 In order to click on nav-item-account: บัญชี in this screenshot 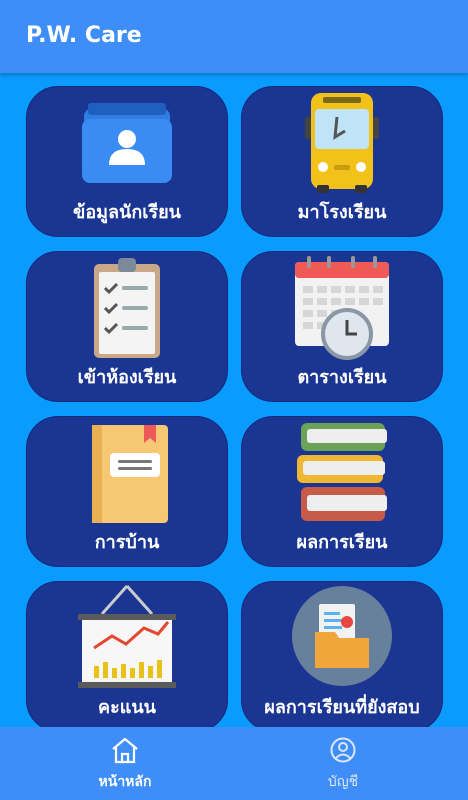, I will do `click(343, 763)`.